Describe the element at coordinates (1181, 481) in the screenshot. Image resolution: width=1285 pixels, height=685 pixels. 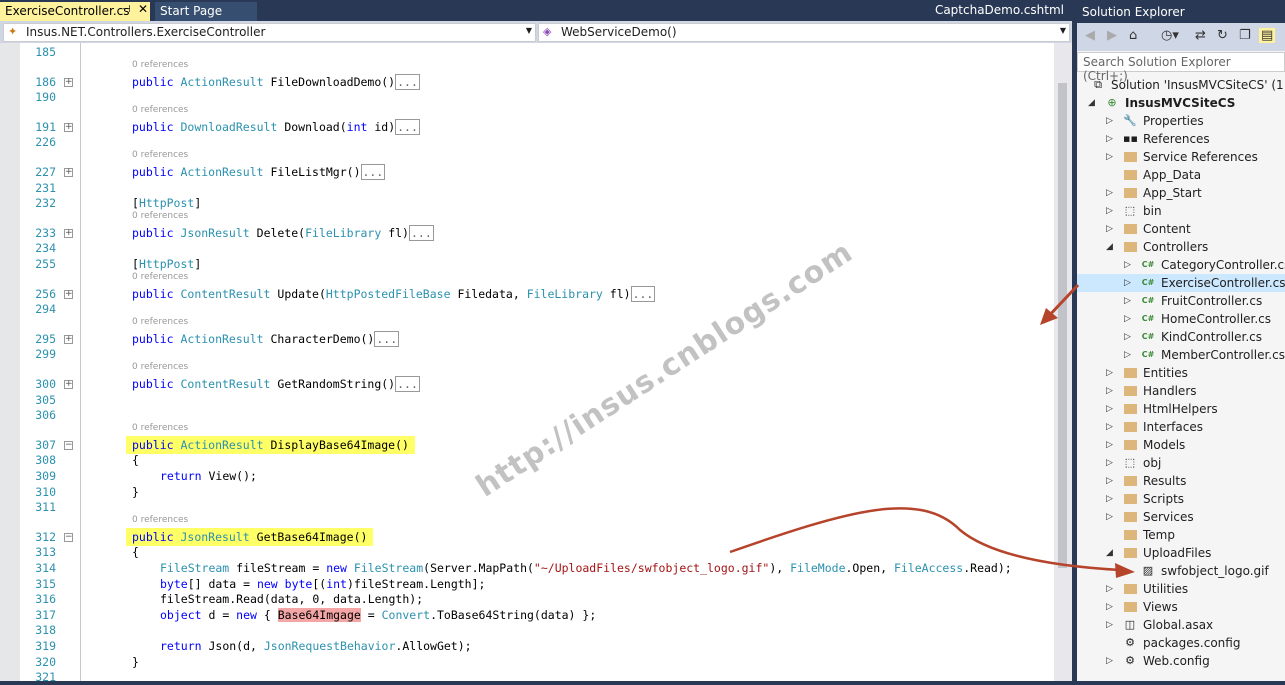
I see `tree-item: ▷ Results` at that location.